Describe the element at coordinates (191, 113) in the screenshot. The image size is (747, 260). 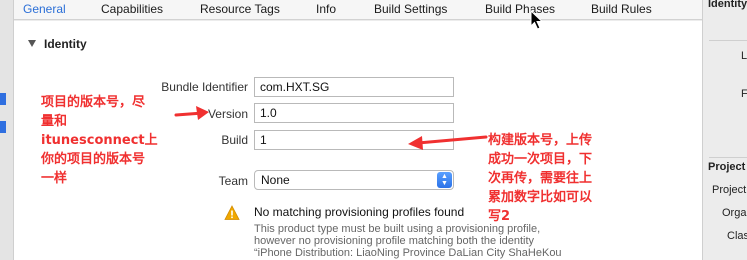
I see `arrow-to-version-icon` at that location.